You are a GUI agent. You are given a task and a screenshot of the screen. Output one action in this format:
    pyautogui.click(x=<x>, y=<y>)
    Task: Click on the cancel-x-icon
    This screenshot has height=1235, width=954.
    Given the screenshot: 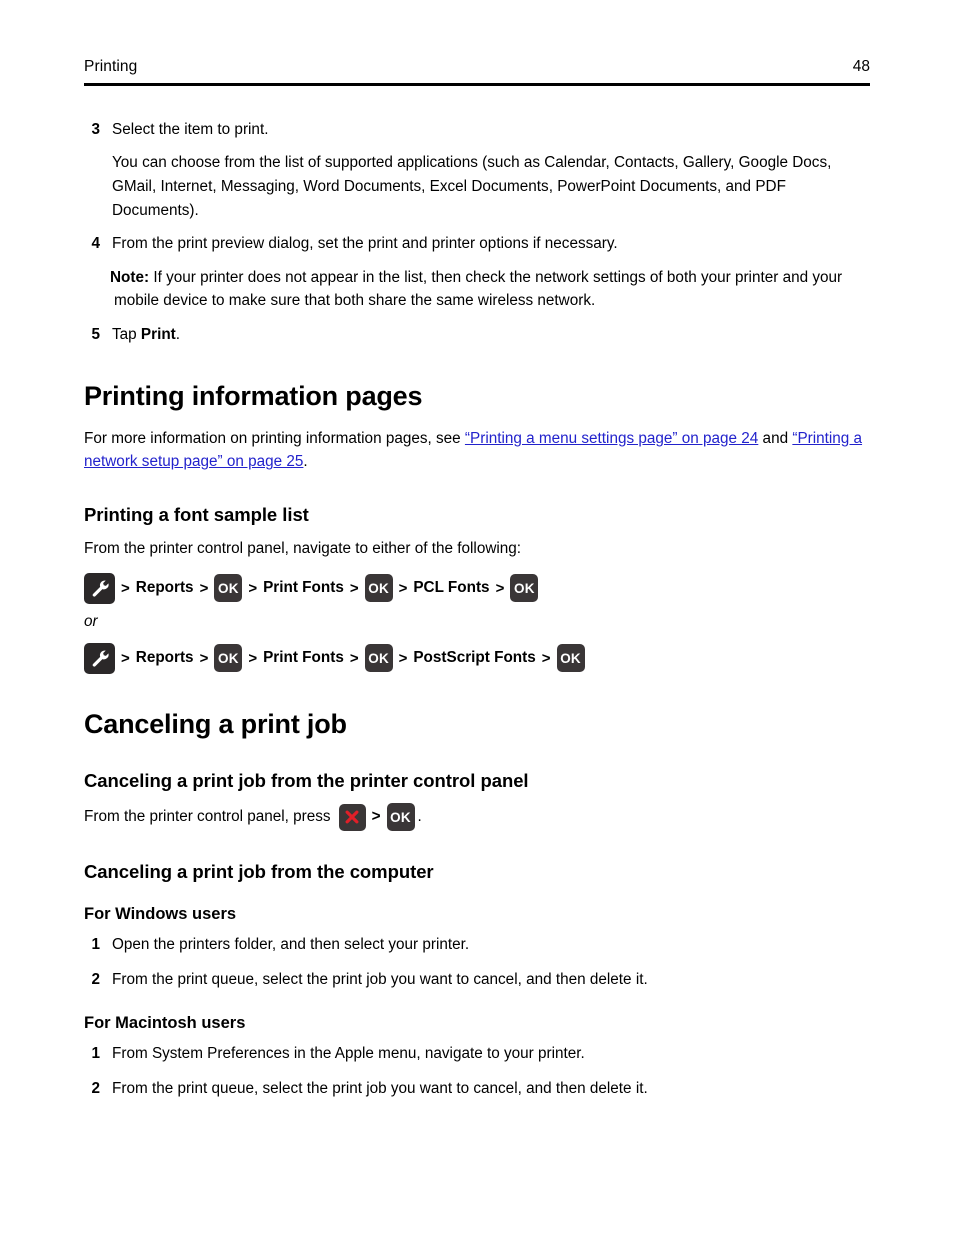 What is the action you would take?
    pyautogui.click(x=352, y=817)
    